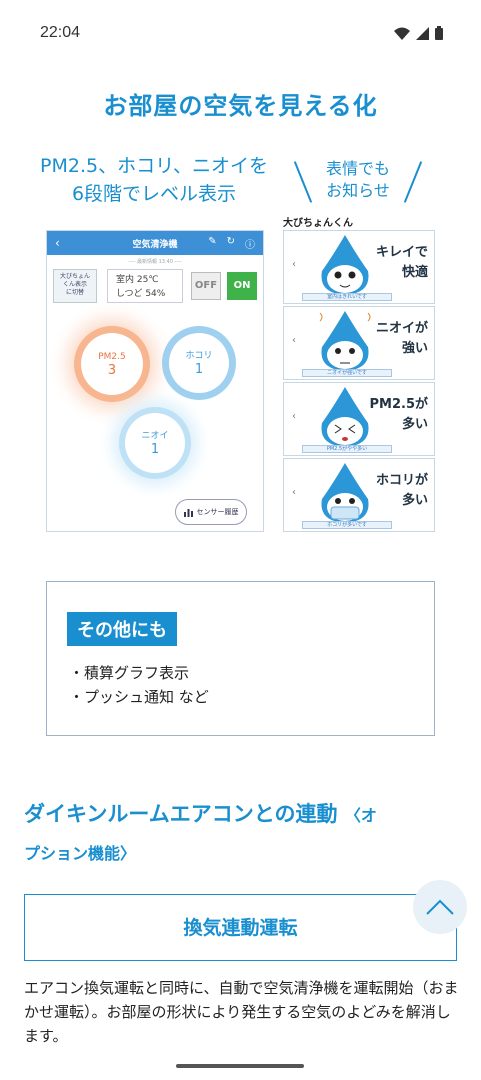 This screenshot has width=481, height=1080. Describe the element at coordinates (141, 294) in the screenshot. I see `room-humidity: しつど 54%` at that location.